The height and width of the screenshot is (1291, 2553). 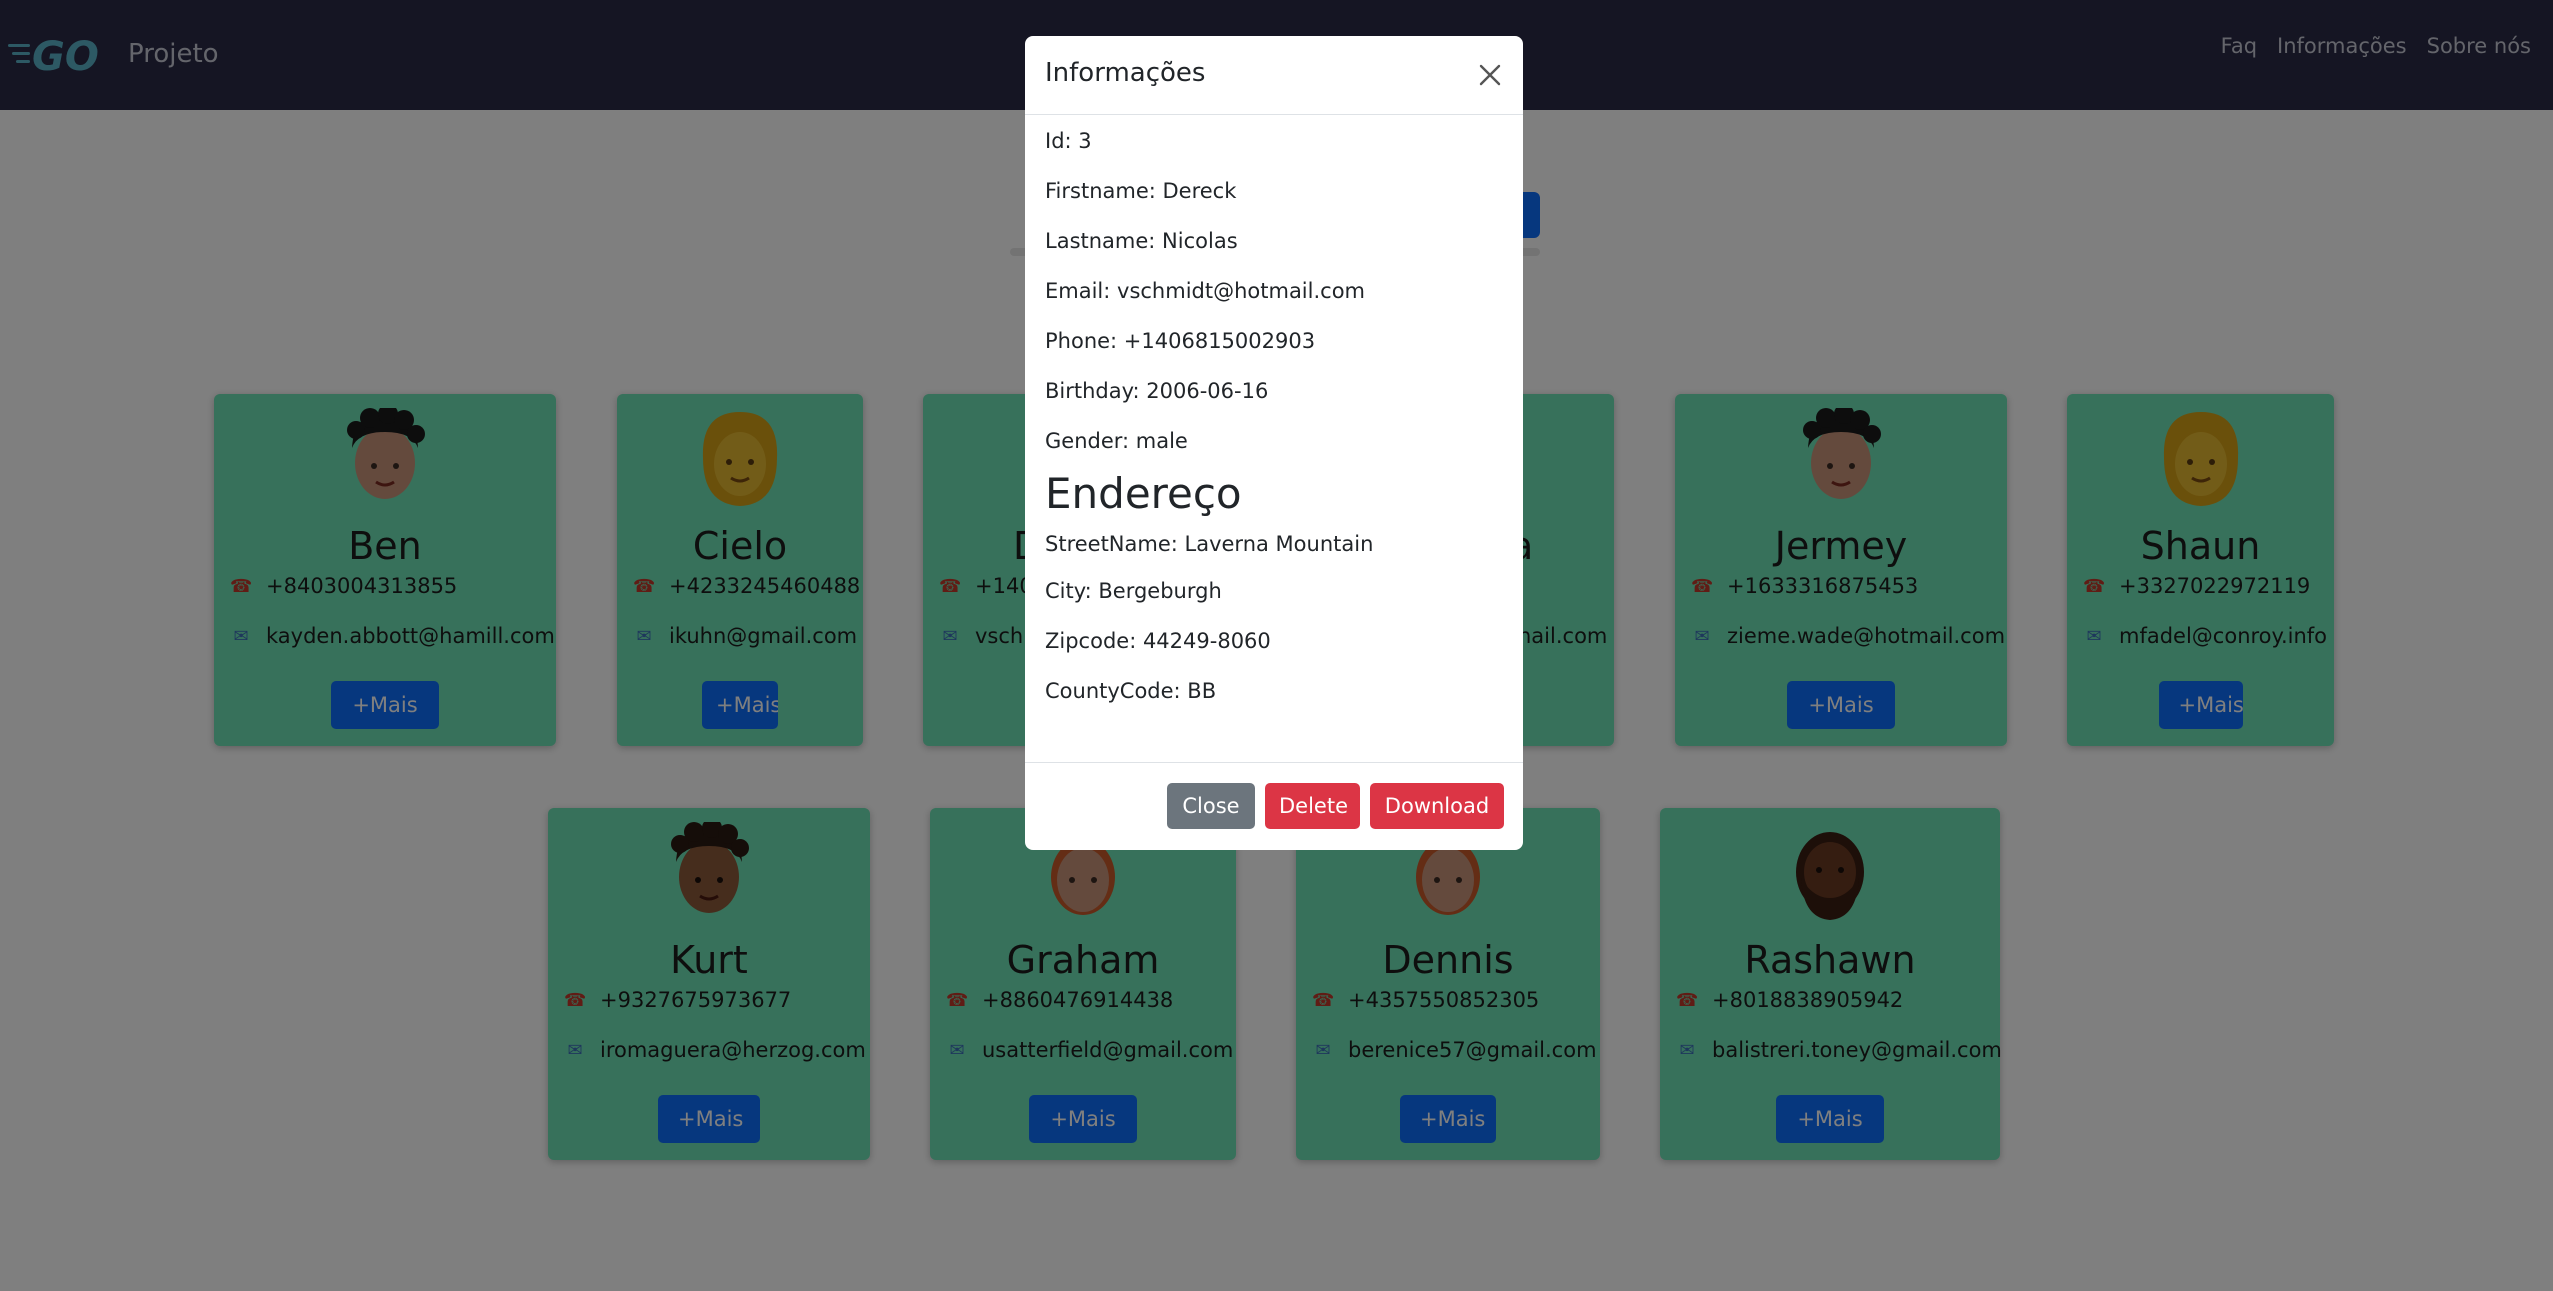 I want to click on field-city: City: Bergeburgh, so click(x=1133, y=591).